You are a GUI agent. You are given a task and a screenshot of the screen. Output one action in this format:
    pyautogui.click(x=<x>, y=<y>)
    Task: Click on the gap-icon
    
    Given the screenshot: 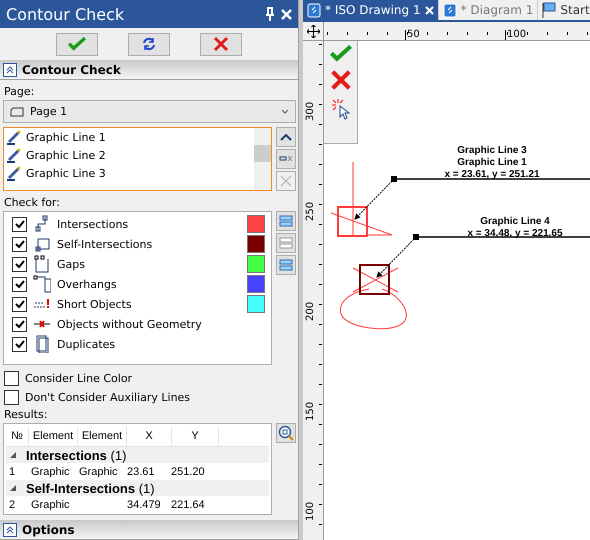 What is the action you would take?
    pyautogui.click(x=42, y=264)
    